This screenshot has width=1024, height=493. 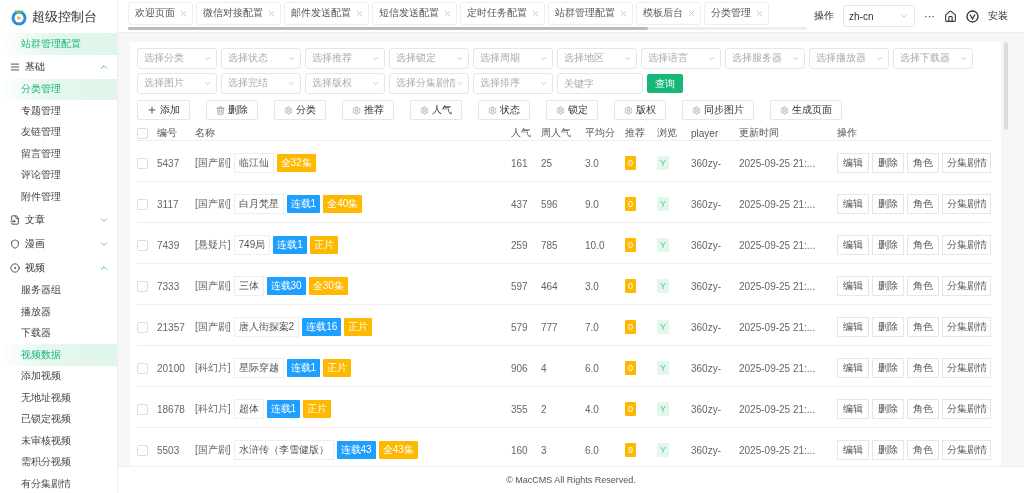 What do you see at coordinates (343, 204) in the screenshot?
I see `tag: 全40集` at bounding box center [343, 204].